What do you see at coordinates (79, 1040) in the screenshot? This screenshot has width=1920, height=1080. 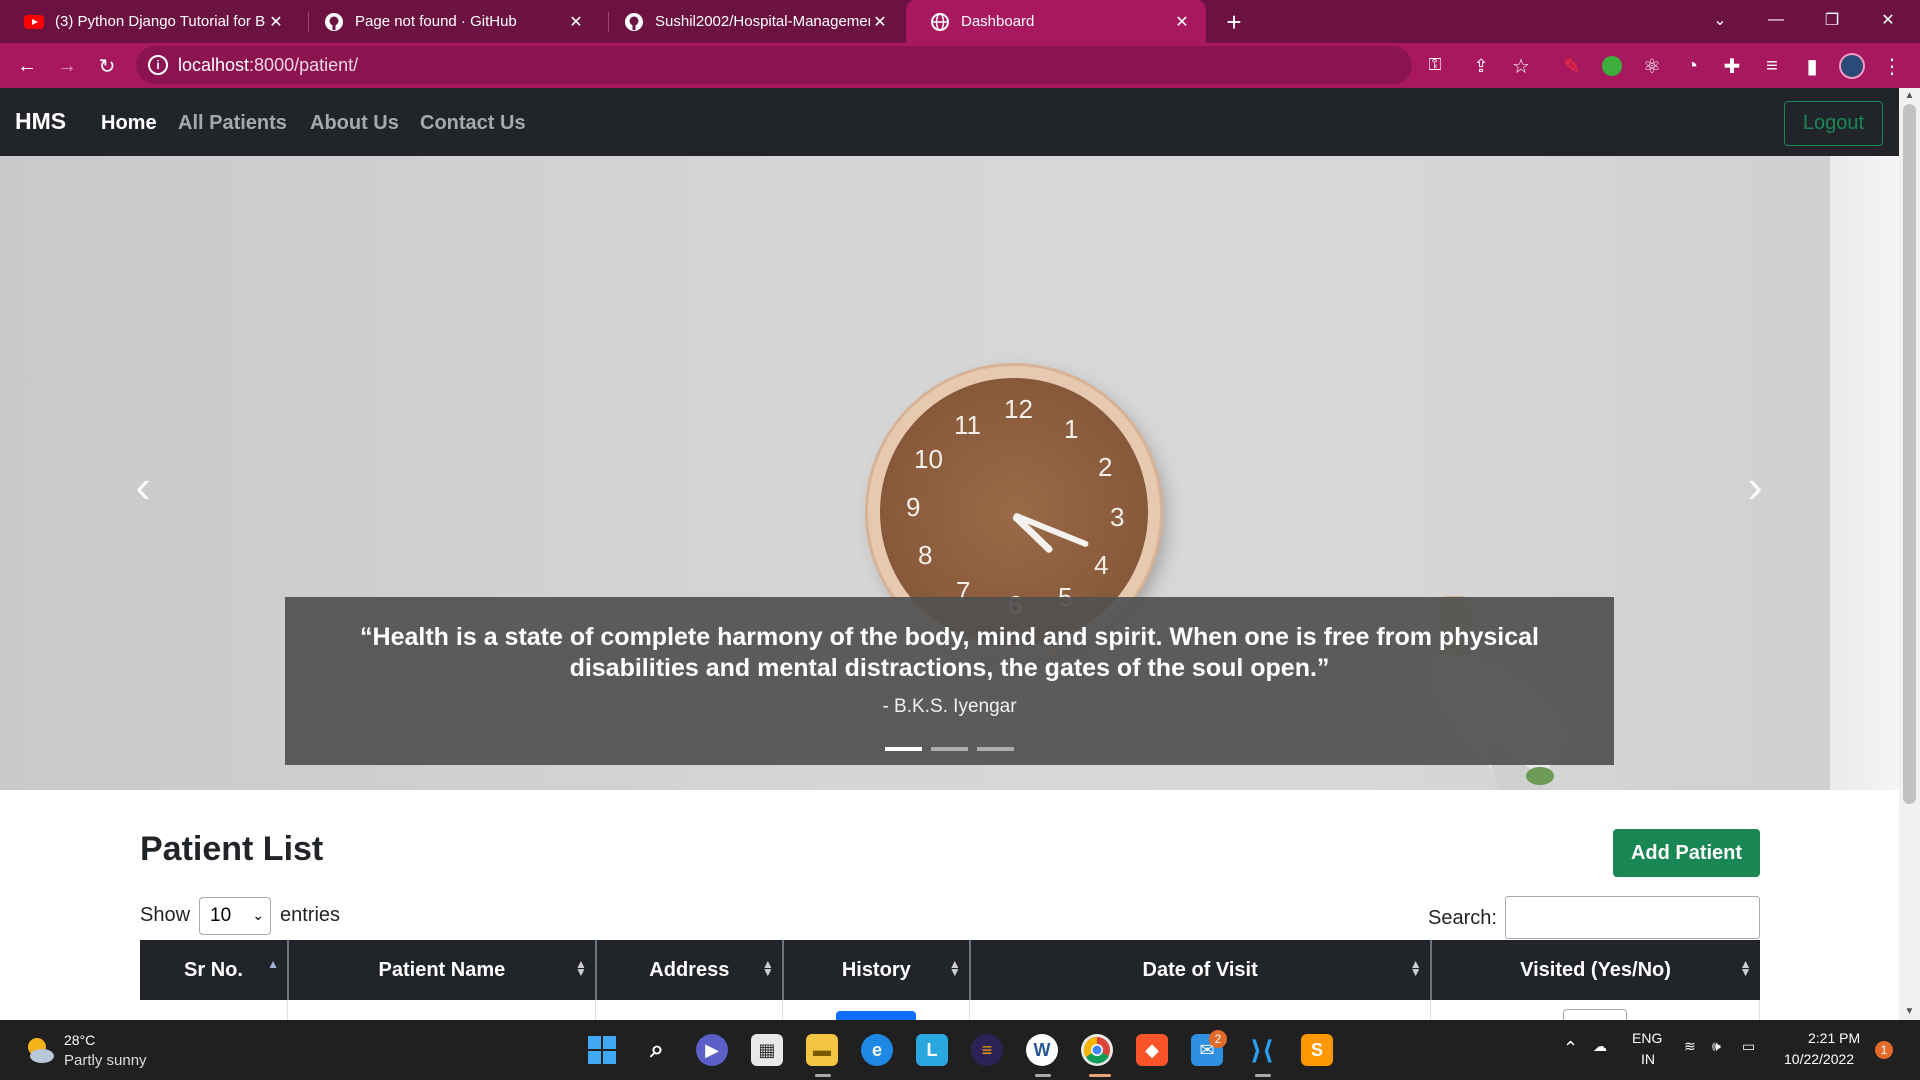 I see `weather-temperature: 28°C` at bounding box center [79, 1040].